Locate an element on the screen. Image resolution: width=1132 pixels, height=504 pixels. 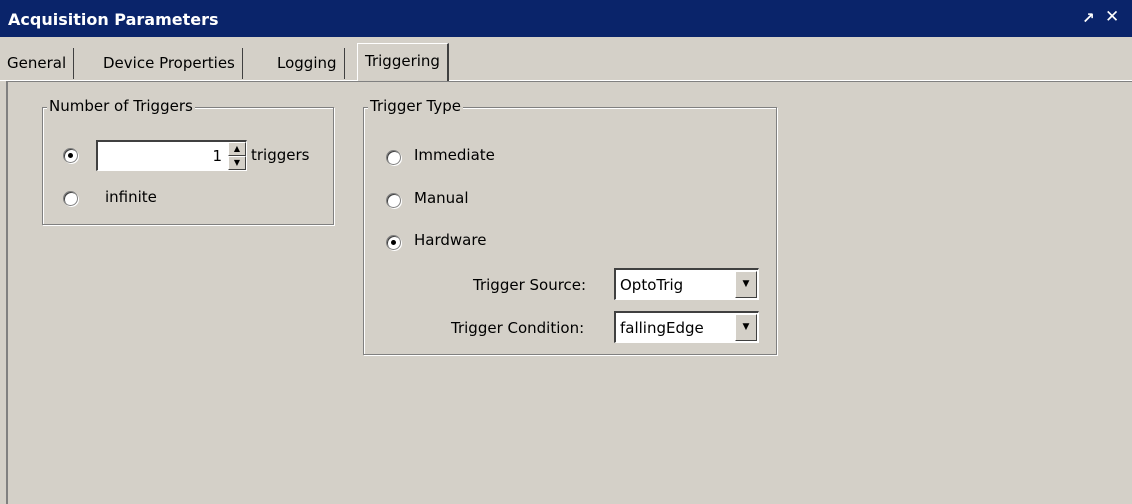
tab-device-properties: Device Properties is located at coordinates (169, 63).